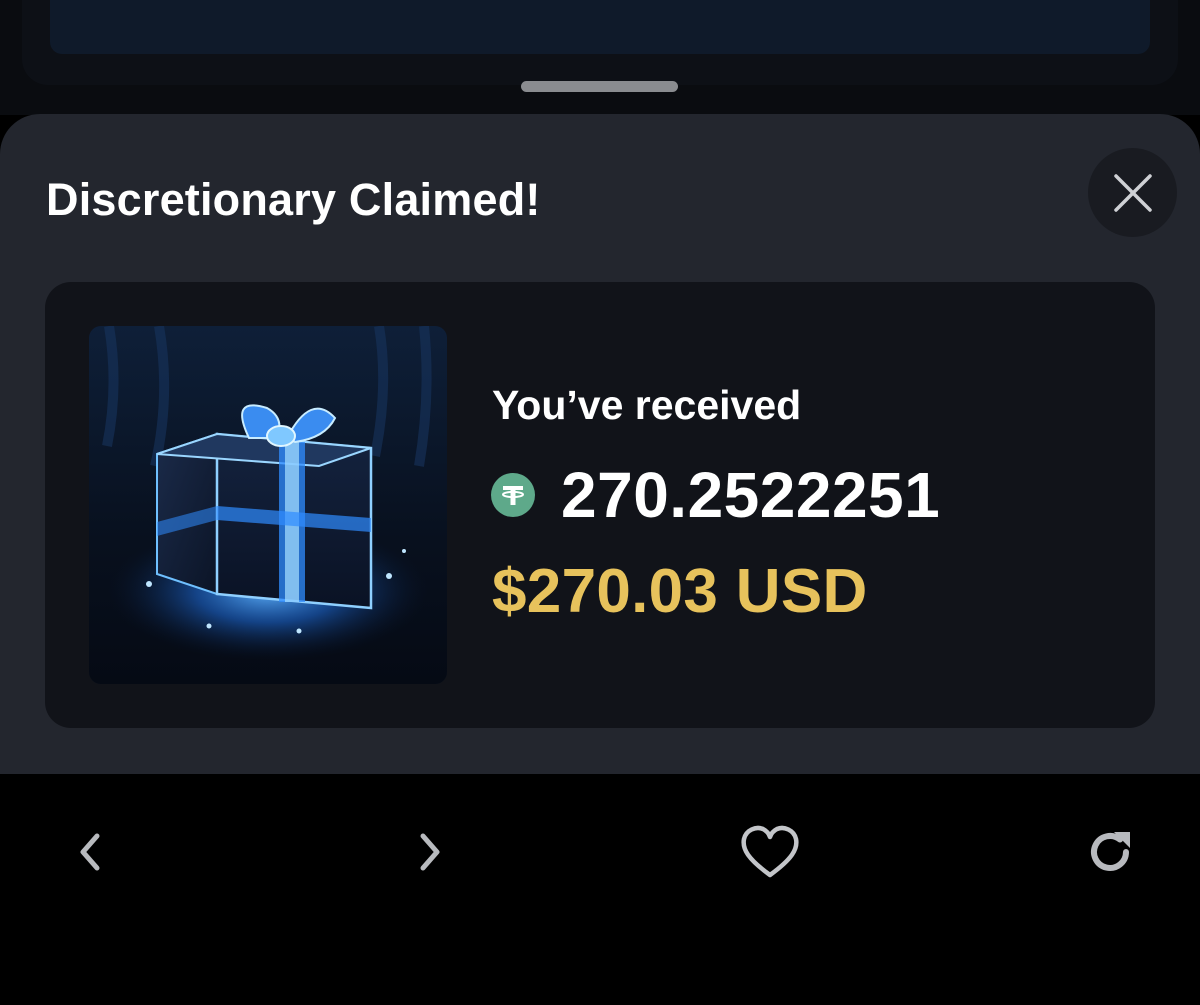  Describe the element at coordinates (600, 57) in the screenshot. I see `background-app` at that location.